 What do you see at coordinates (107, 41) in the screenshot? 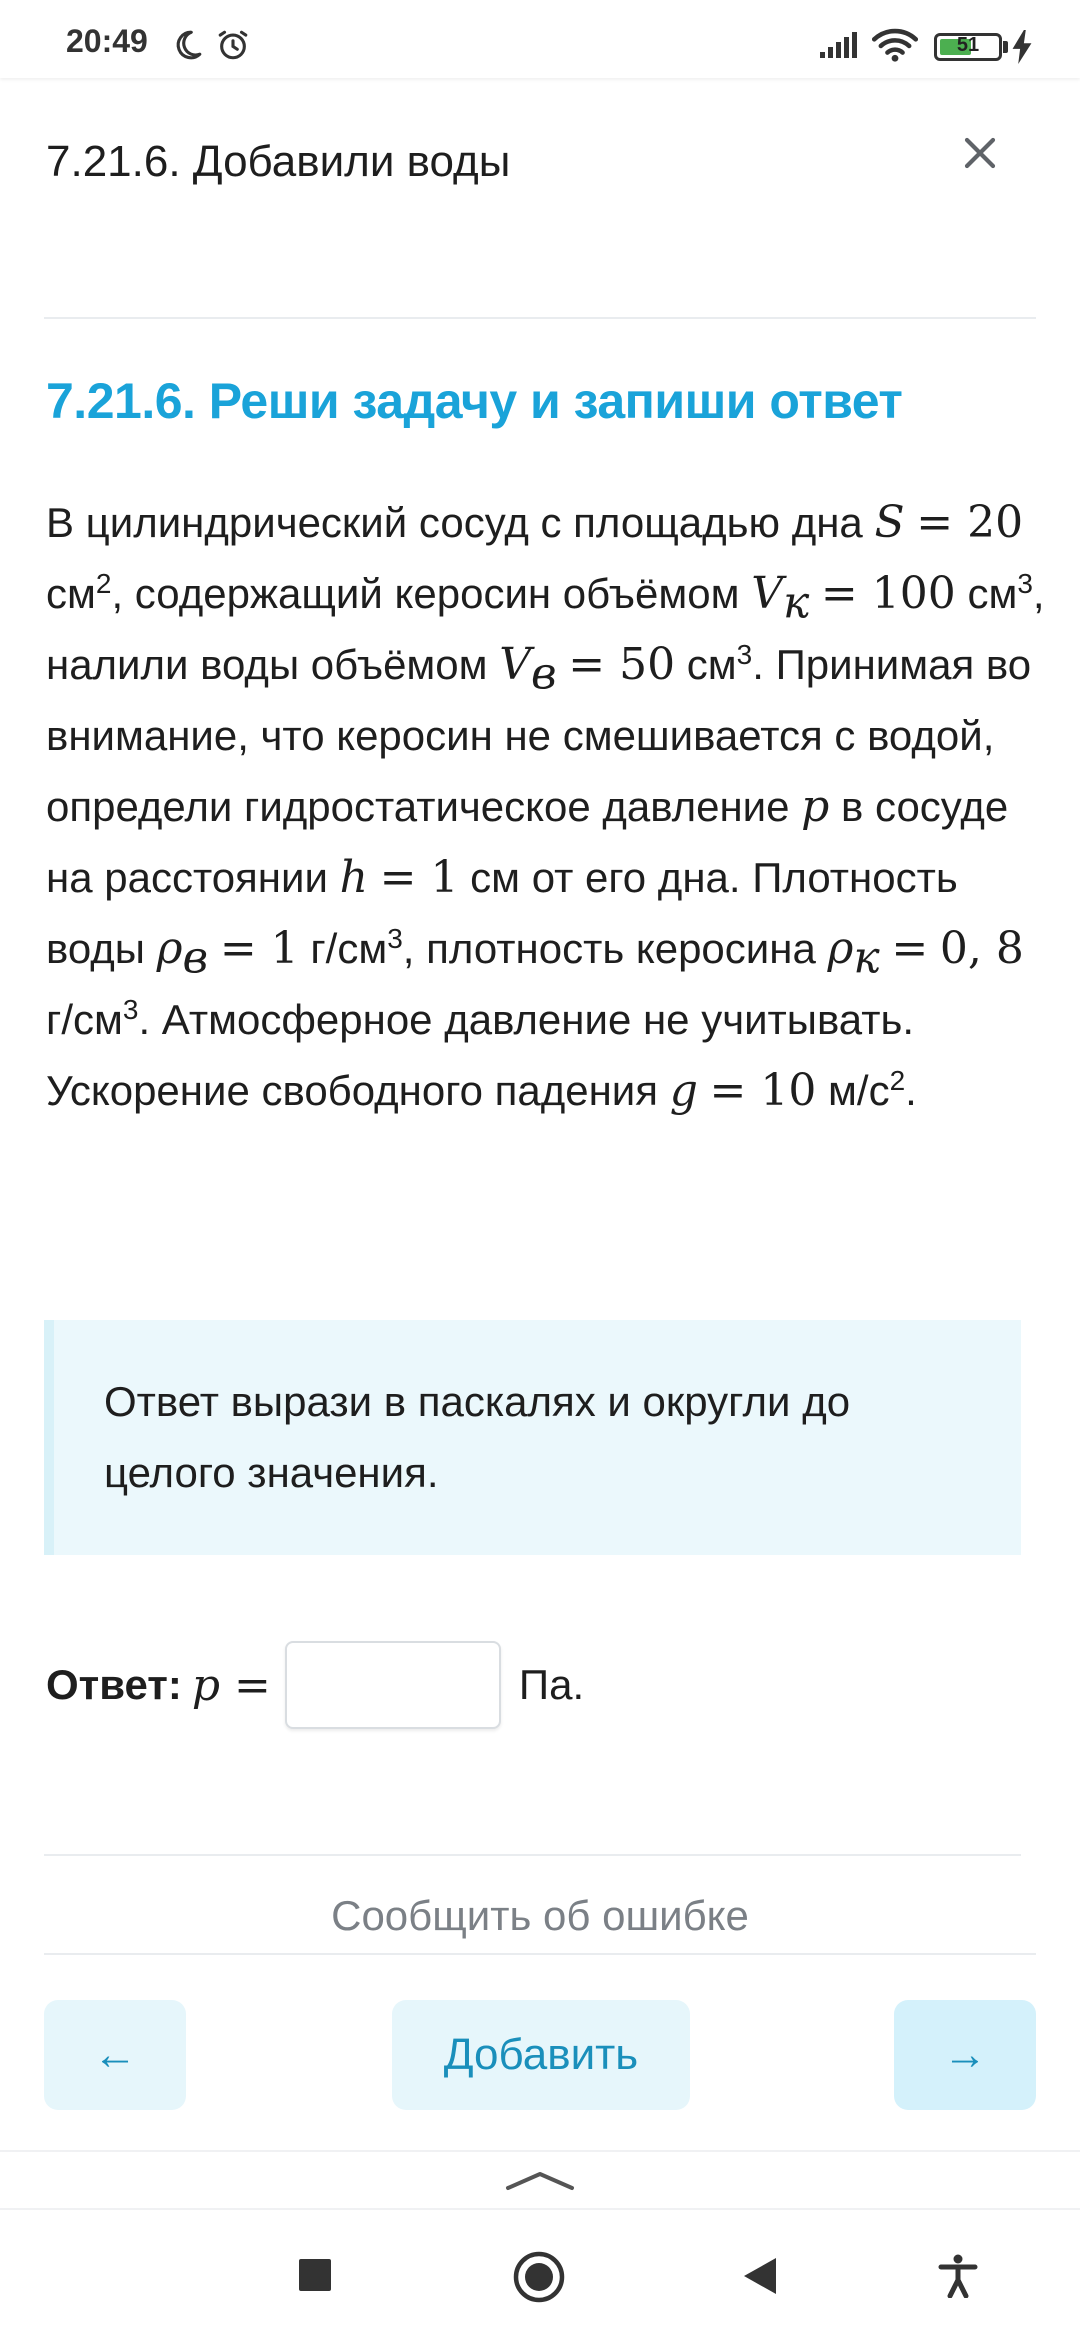
I see `status-time: 20:49` at bounding box center [107, 41].